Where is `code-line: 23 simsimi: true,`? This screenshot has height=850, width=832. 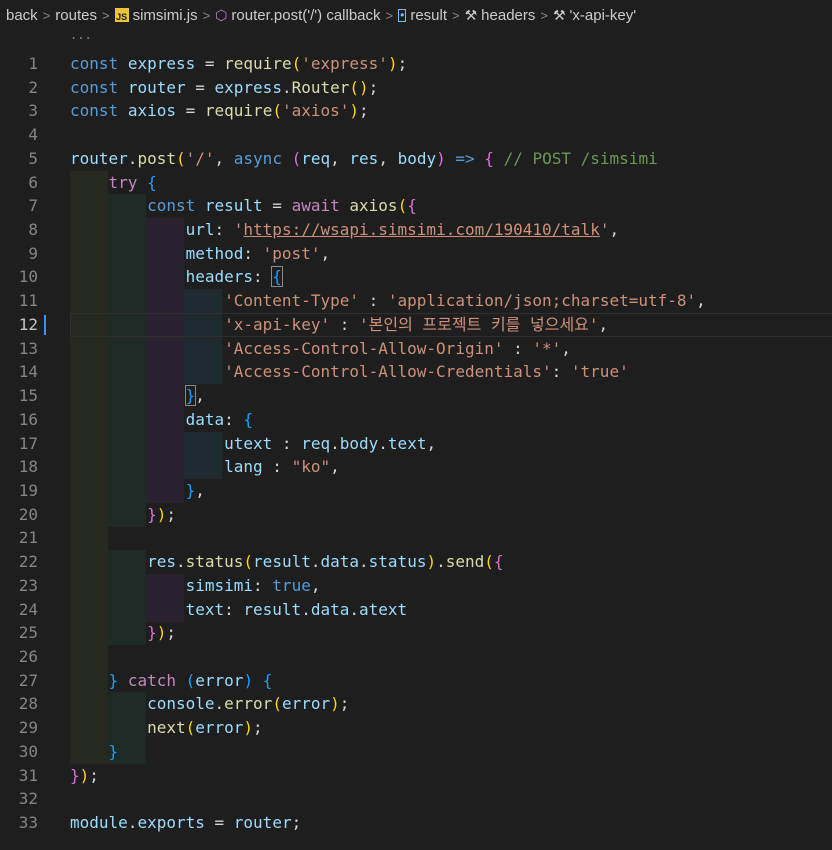 code-line: 23 simsimi: true, is located at coordinates (416, 585).